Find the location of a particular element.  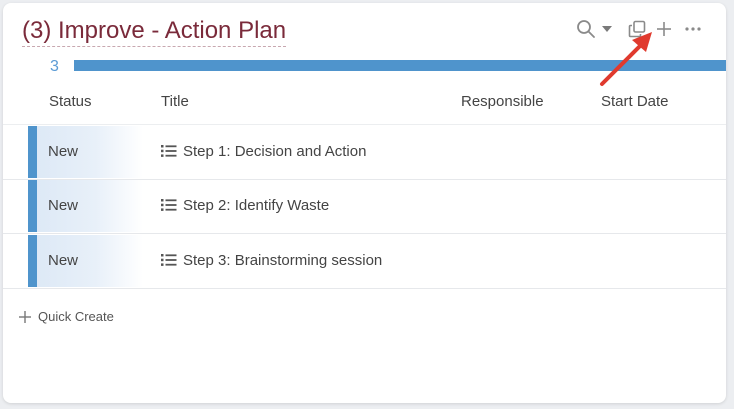

quick-create-button: Quick Create is located at coordinates (66, 316).